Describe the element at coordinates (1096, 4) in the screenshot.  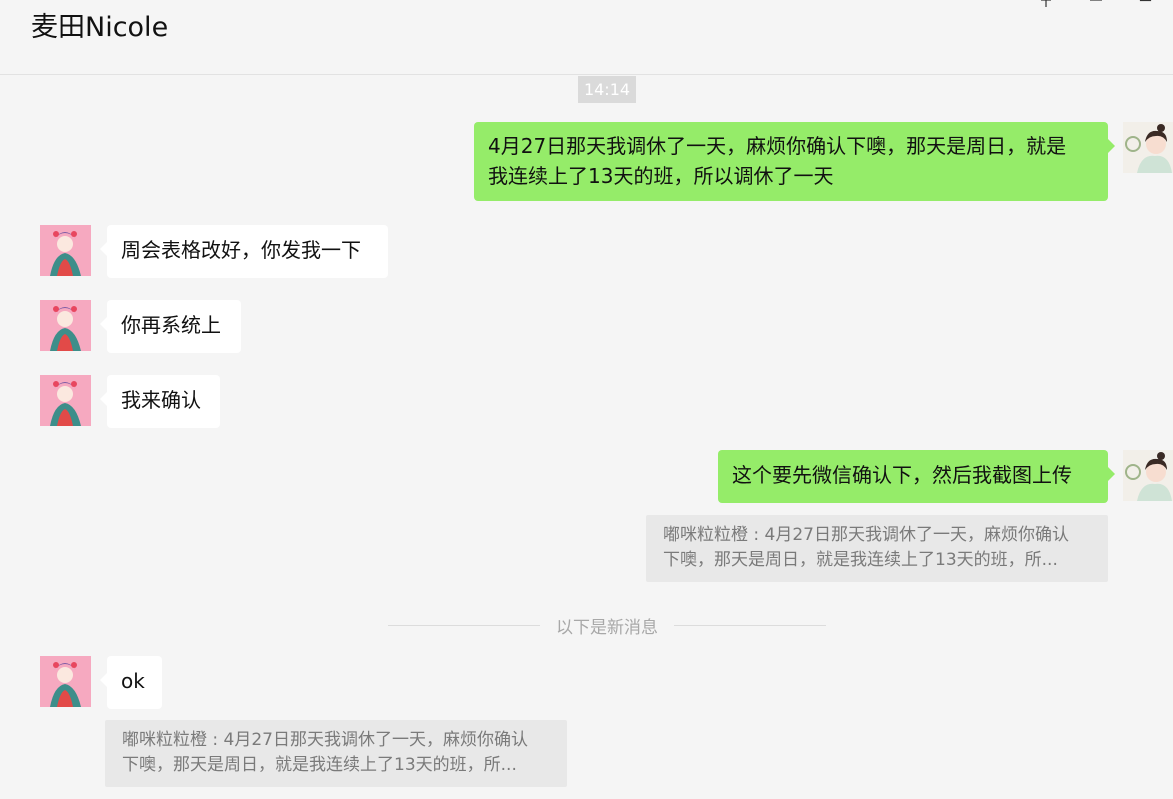
I see `minimize-icon` at that location.